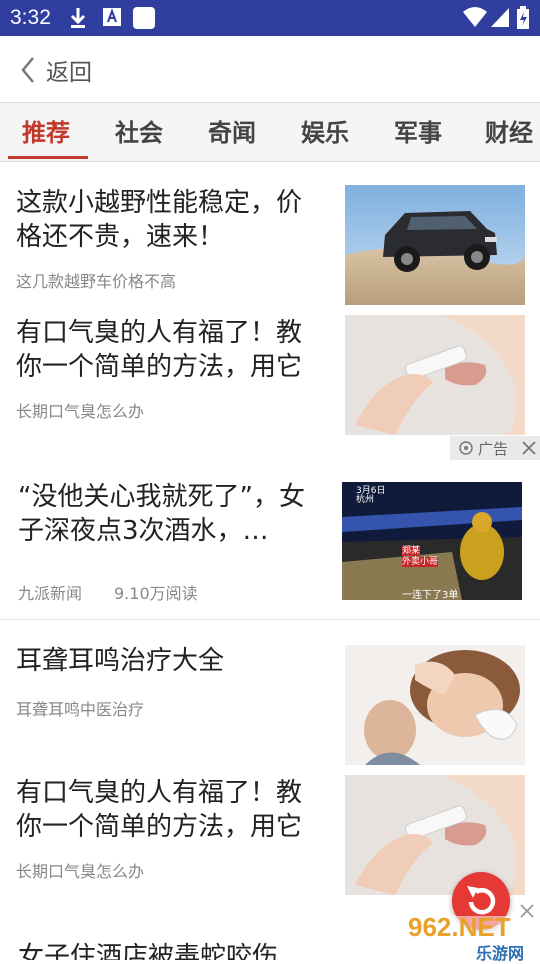 Image resolution: width=540 pixels, height=964 pixels. What do you see at coordinates (156, 593) in the screenshot?
I see `read-count: 9.10万阅读` at bounding box center [156, 593].